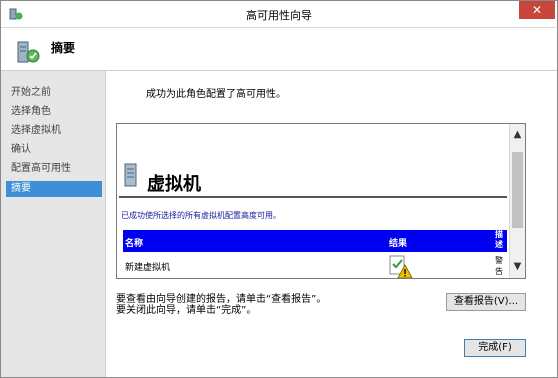 This screenshot has width=558, height=378. What do you see at coordinates (54, 131) in the screenshot?
I see `sidebar-item-select-vm: 选择虚拟机` at bounding box center [54, 131].